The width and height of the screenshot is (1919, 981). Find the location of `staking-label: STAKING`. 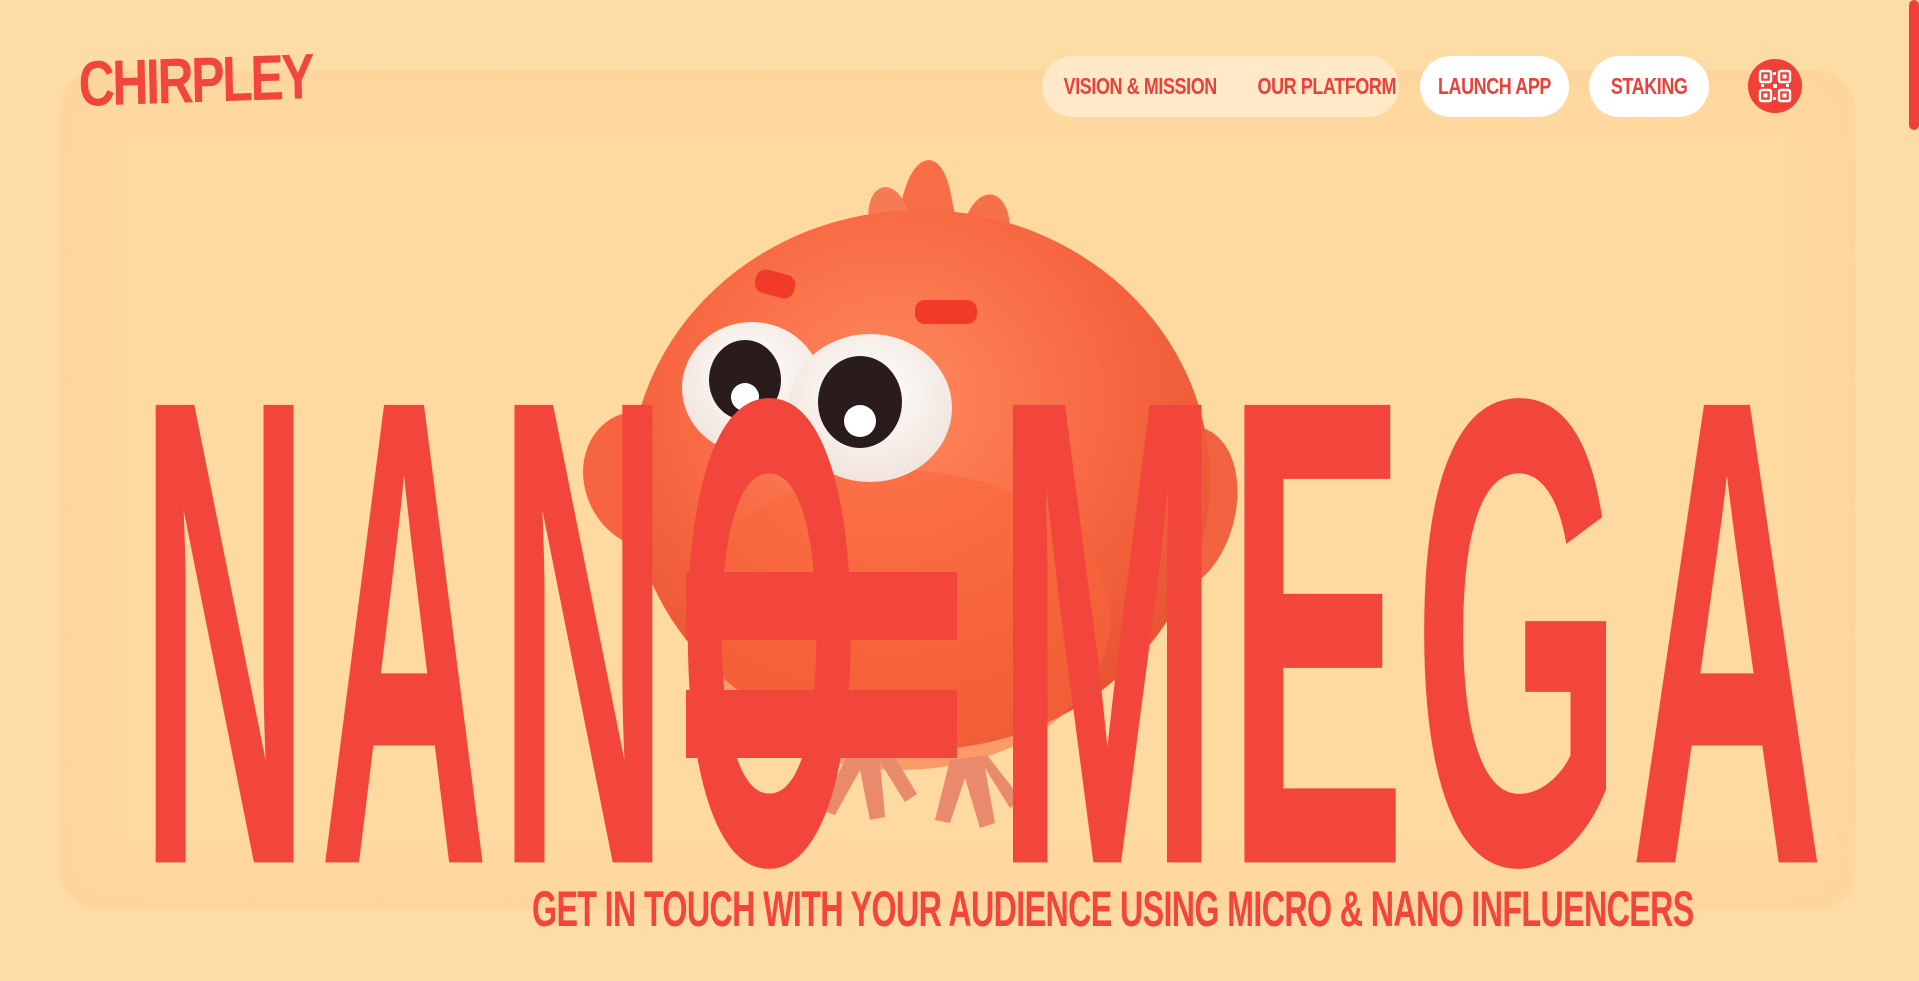

staking-label: STAKING is located at coordinates (1649, 86).